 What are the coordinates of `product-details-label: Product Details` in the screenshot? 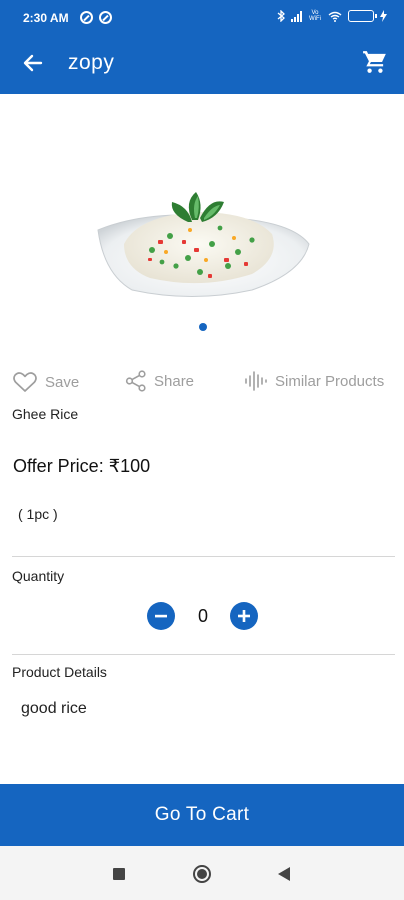 It's located at (59, 672).